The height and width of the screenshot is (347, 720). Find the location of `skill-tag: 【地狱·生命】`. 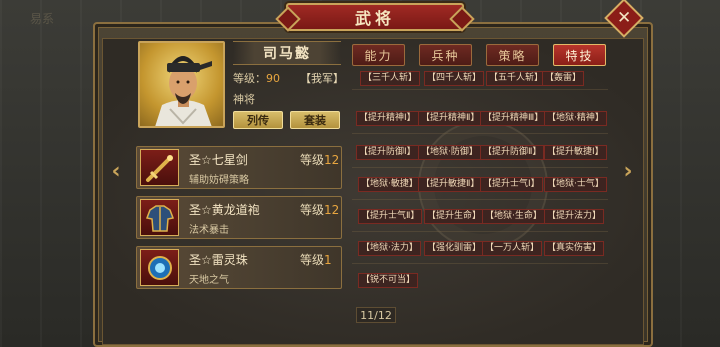

skill-tag: 【地狱·生命】 is located at coordinates (513, 216).